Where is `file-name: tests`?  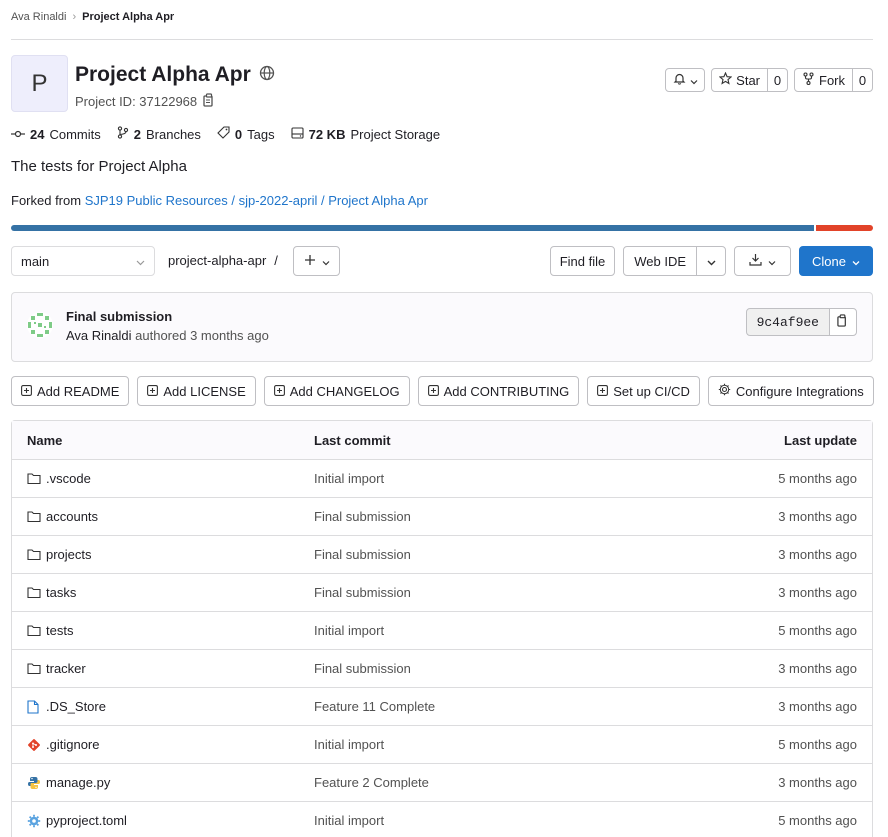
file-name: tests is located at coordinates (59, 630).